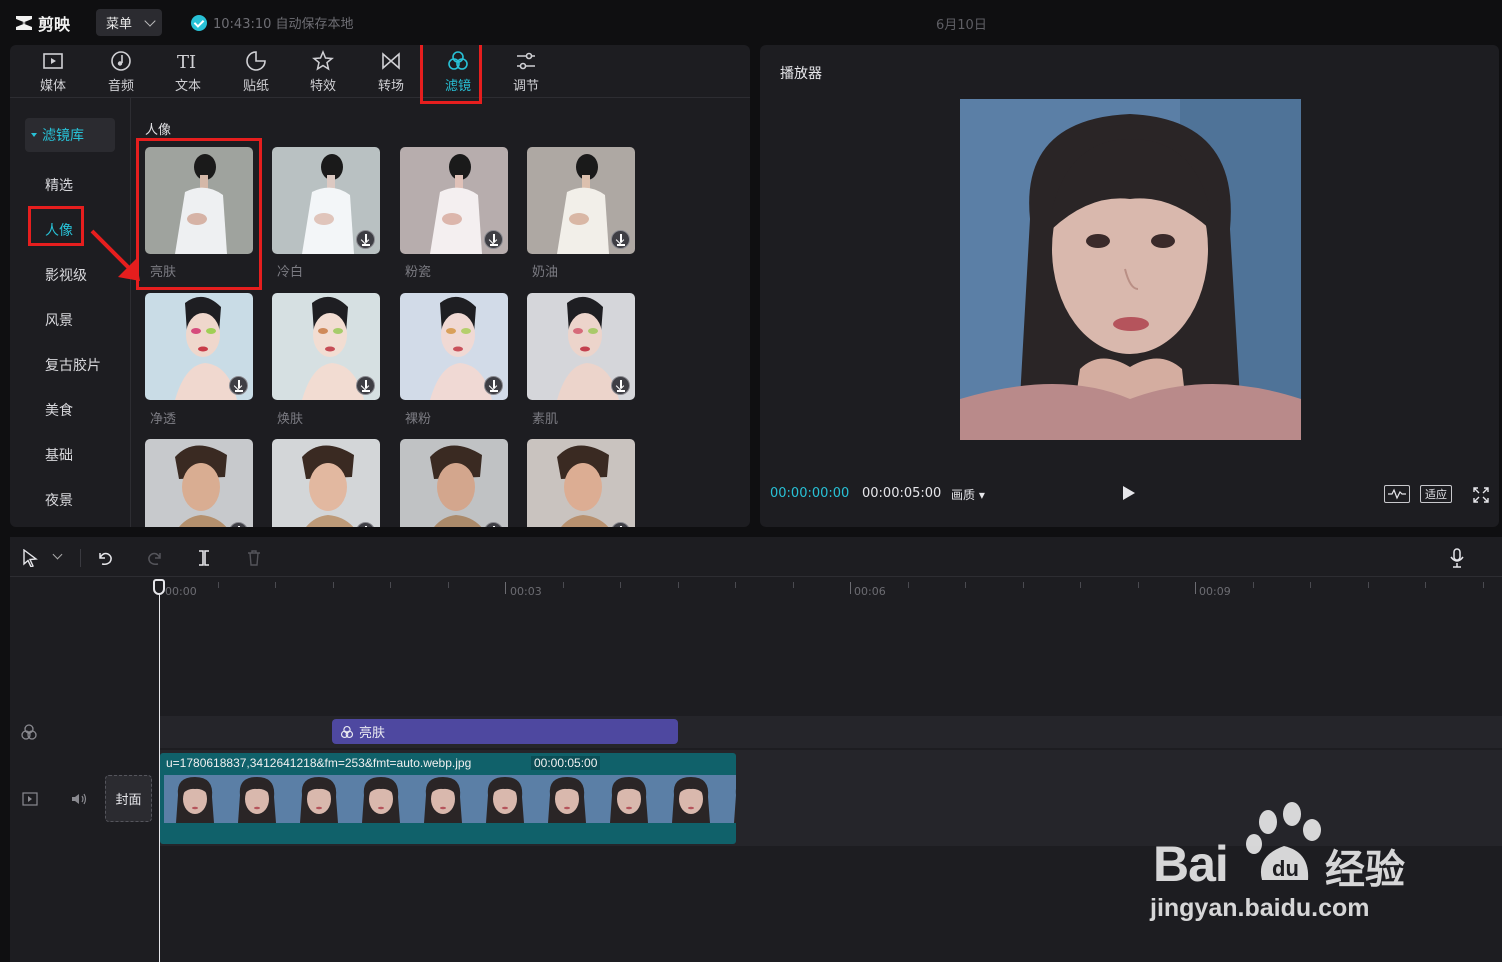 The width and height of the screenshot is (1502, 962). What do you see at coordinates (1481, 495) in the screenshot?
I see `fullscreen-icon` at bounding box center [1481, 495].